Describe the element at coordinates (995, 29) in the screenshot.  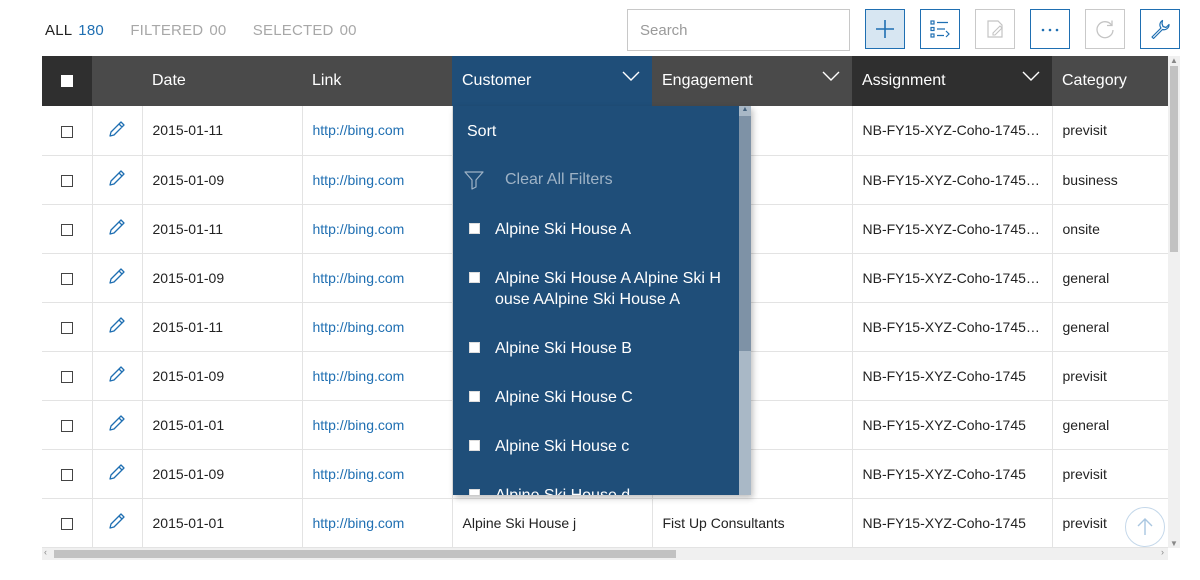
I see `edit-document-button` at that location.